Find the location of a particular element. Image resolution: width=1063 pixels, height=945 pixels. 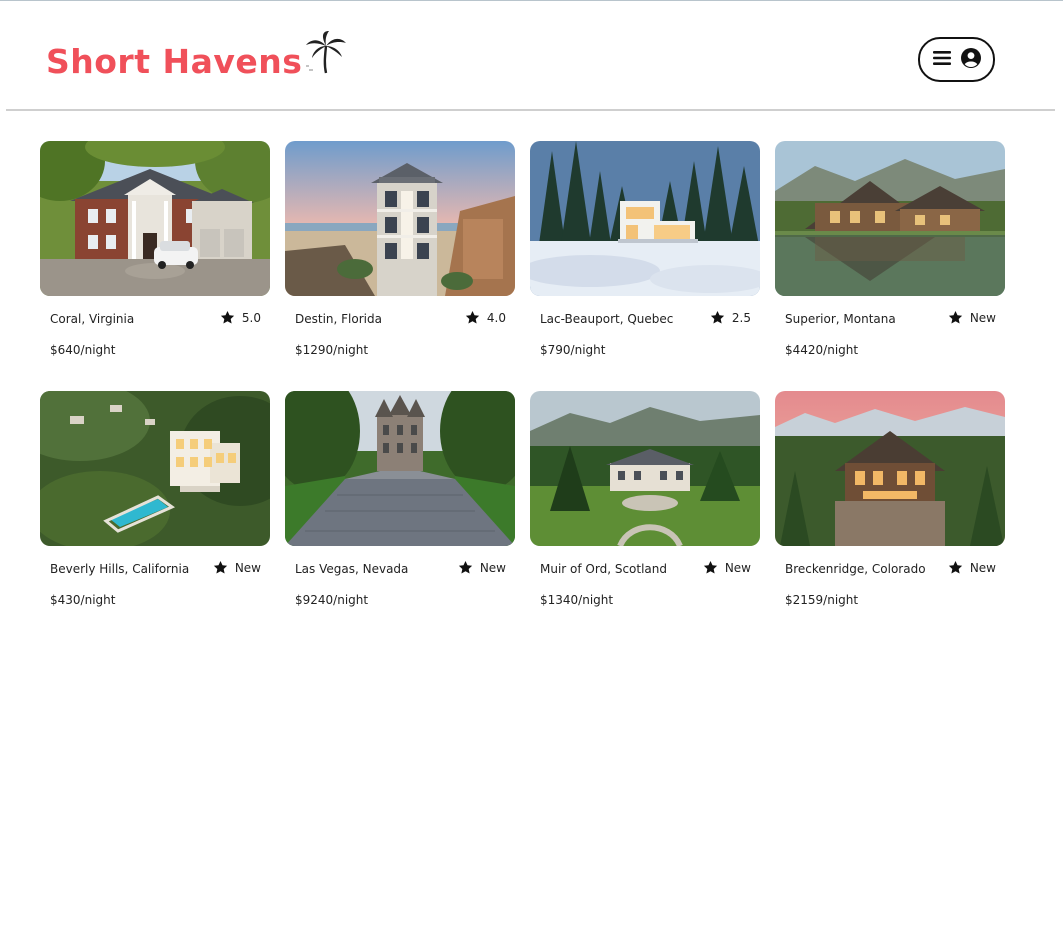

rating-value: 4.0 is located at coordinates (496, 317).